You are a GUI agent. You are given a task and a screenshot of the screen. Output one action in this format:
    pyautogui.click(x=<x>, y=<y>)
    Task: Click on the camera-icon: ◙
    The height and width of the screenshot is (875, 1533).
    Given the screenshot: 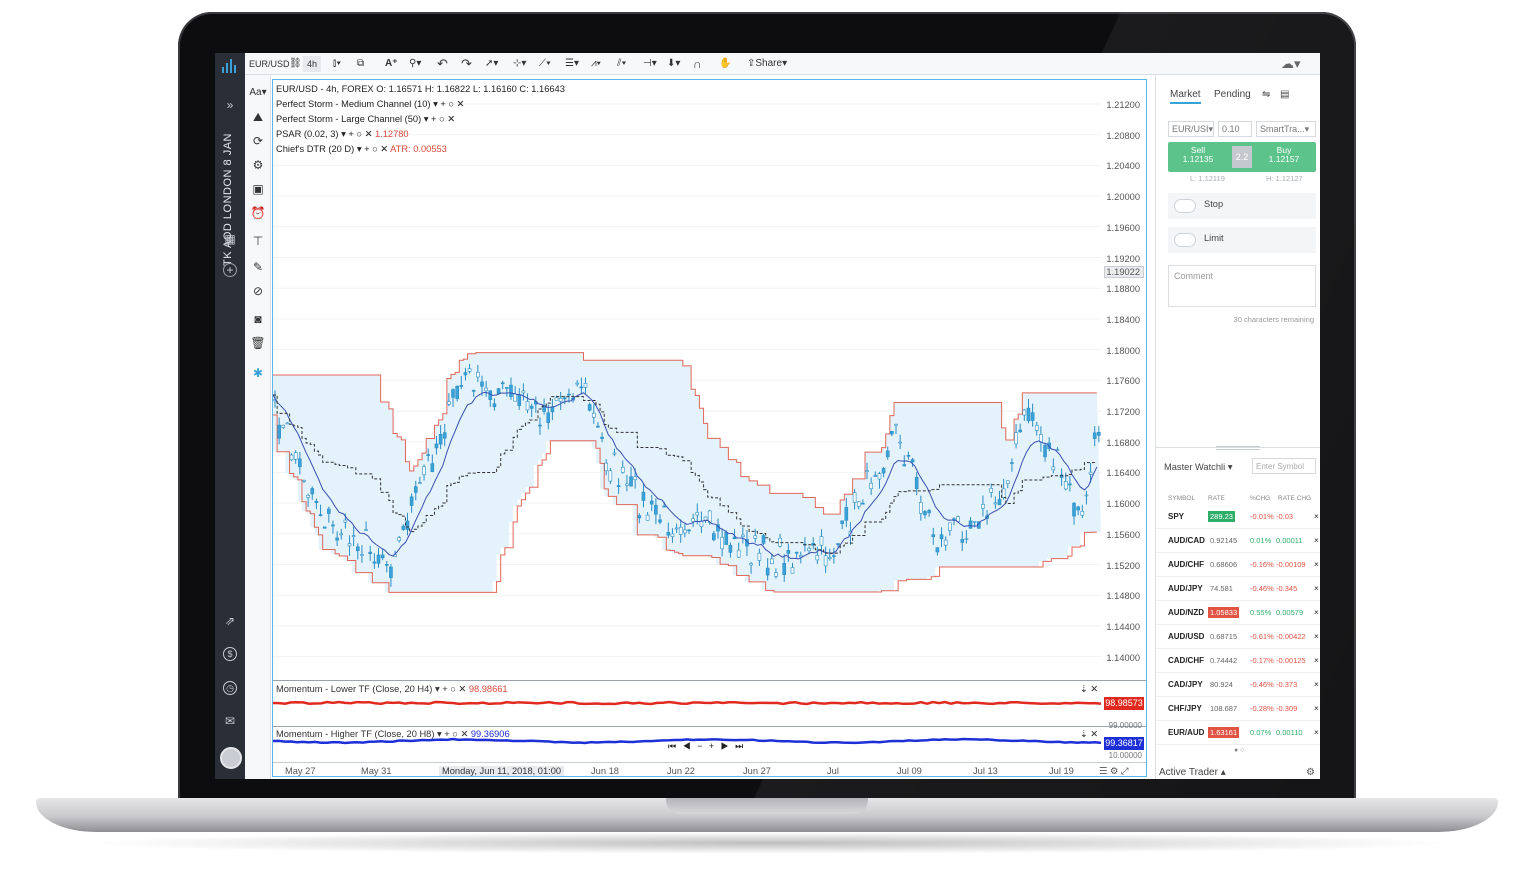 What is the action you would take?
    pyautogui.click(x=258, y=319)
    